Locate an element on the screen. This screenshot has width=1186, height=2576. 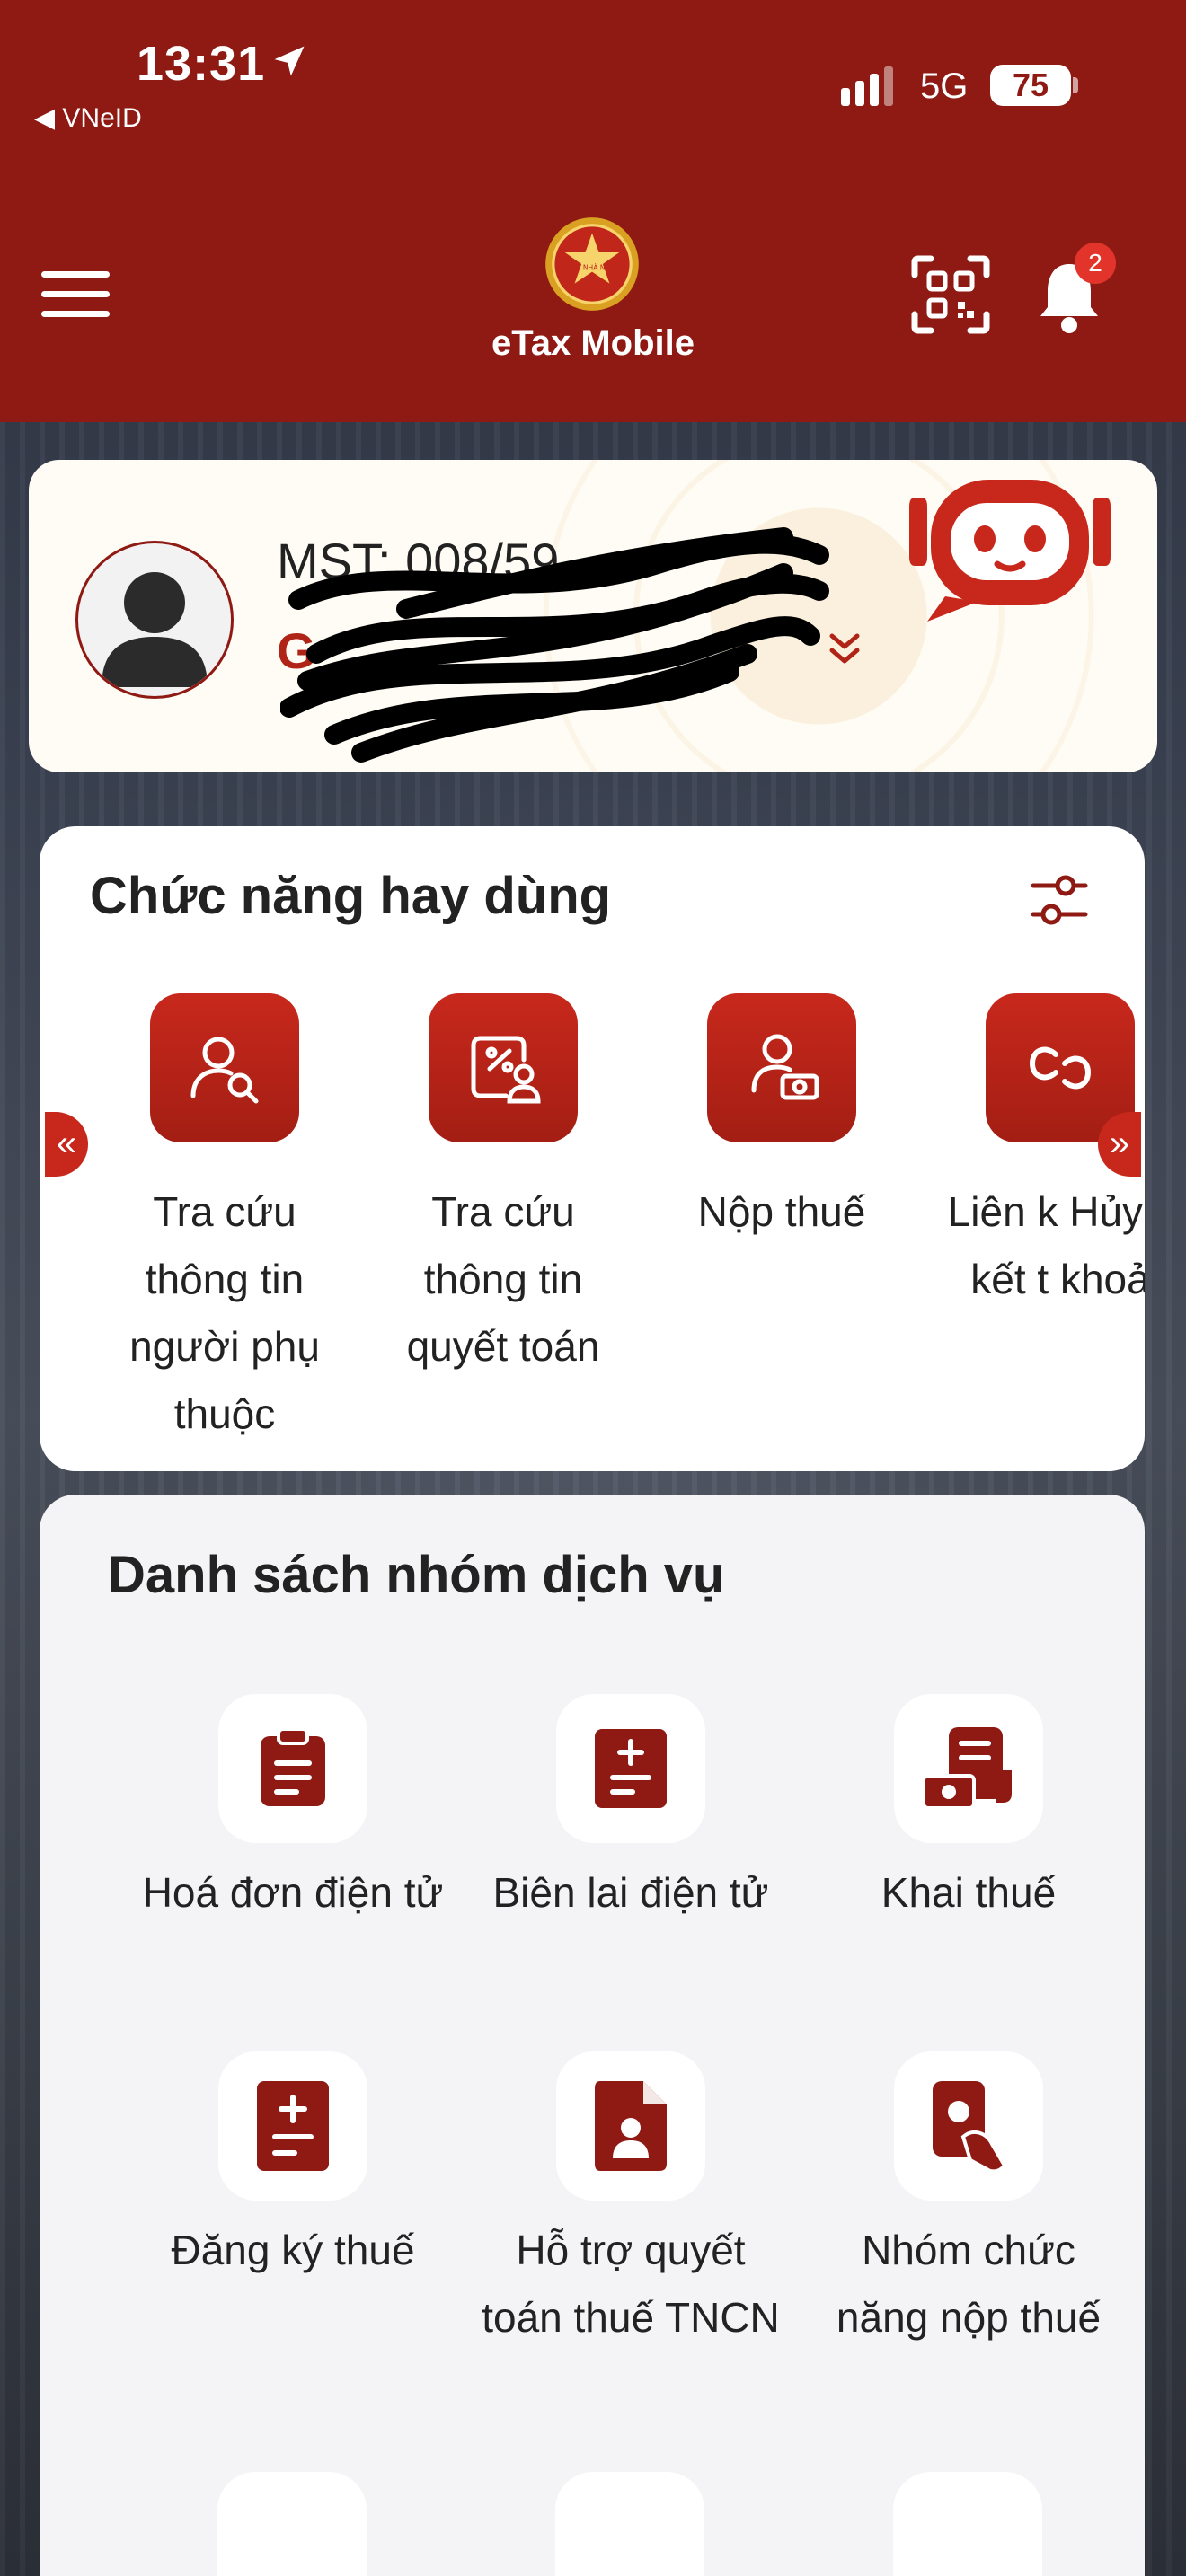
service-item-tax-declaration: Khai thuế is located at coordinates (968, 1810).